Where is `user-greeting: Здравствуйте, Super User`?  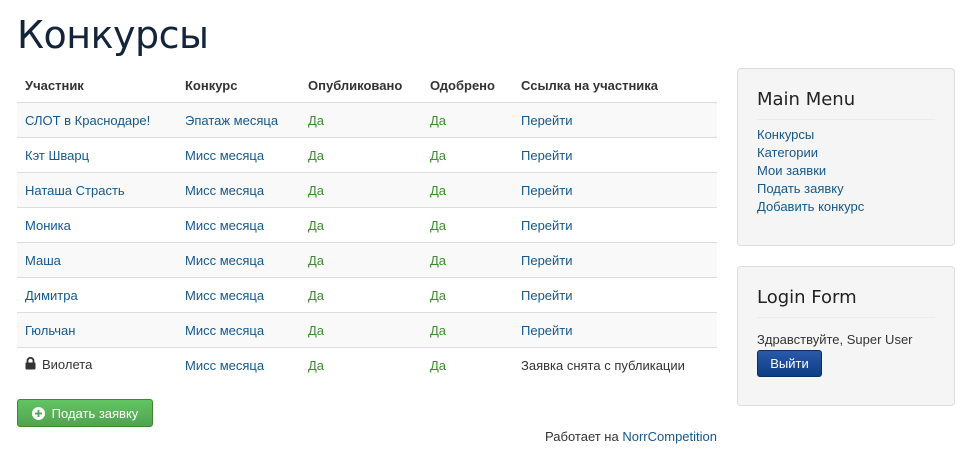 user-greeting: Здравствуйте, Super User is located at coordinates (835, 339).